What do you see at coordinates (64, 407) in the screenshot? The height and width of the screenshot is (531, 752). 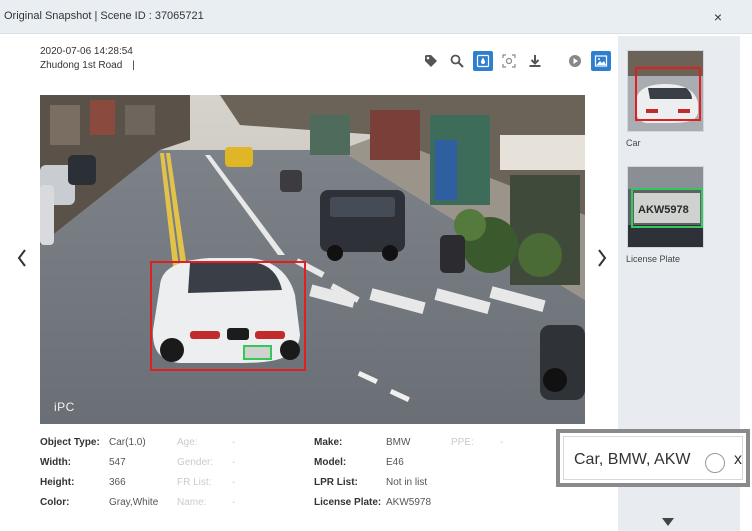 I see `overlay-label: iPC` at bounding box center [64, 407].